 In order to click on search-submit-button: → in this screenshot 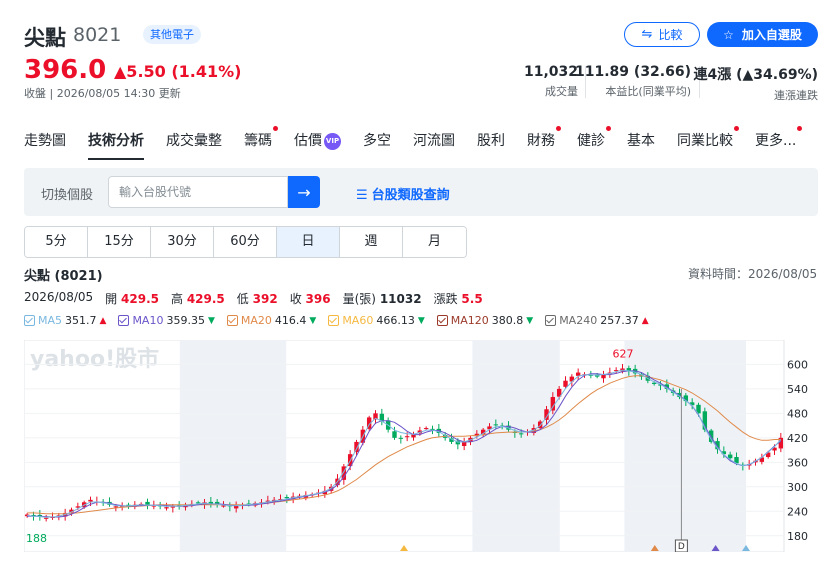, I will do `click(304, 192)`.